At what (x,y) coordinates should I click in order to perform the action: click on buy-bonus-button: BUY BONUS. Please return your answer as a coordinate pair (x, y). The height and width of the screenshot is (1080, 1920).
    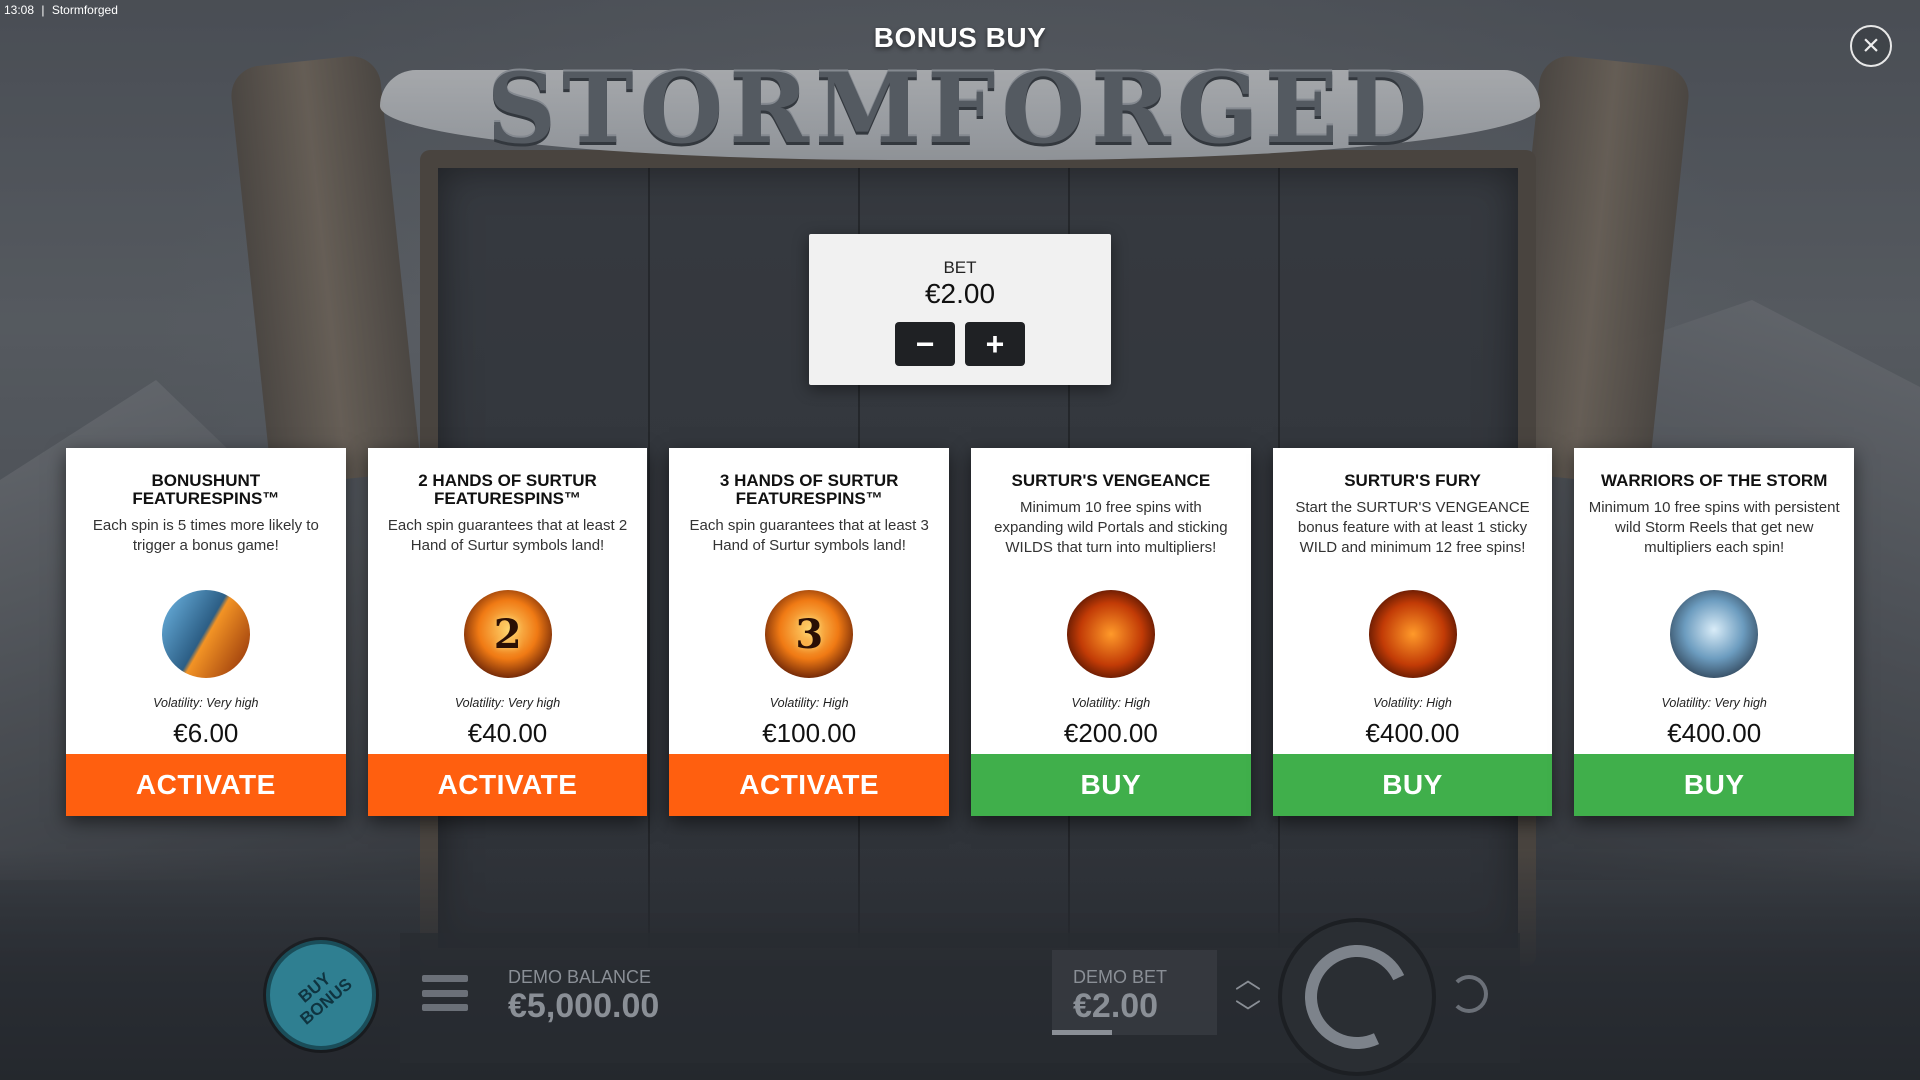
    Looking at the image, I should click on (321, 995).